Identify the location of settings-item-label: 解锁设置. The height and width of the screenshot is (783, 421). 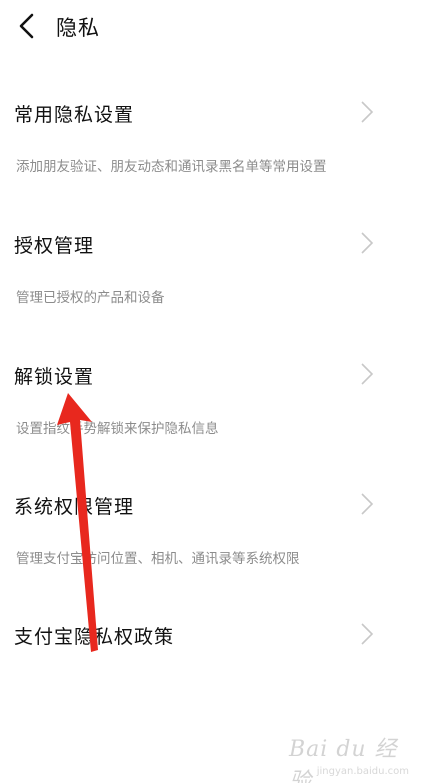
(54, 377).